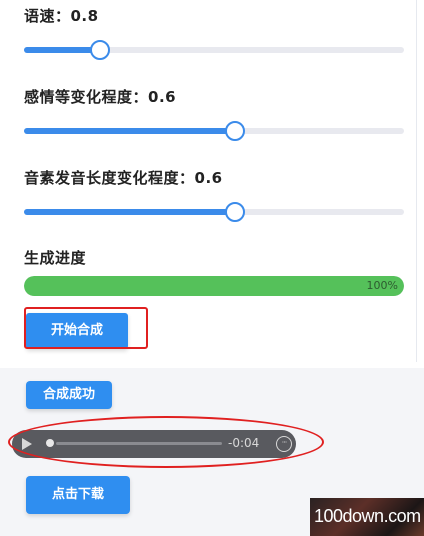  I want to click on phoneme-slider, so click(214, 212).